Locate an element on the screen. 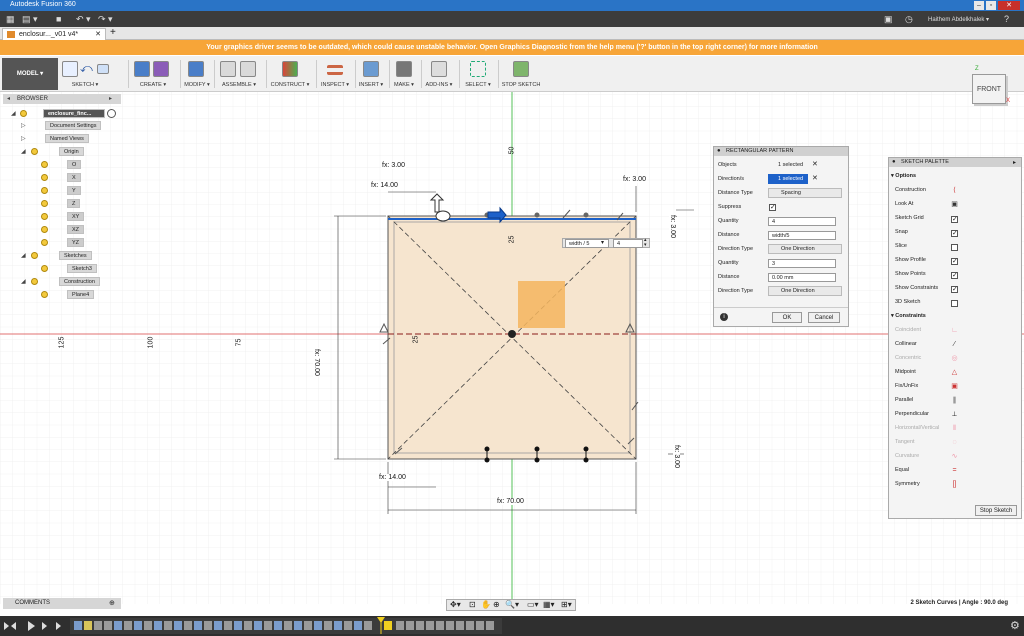  clock-icon: ◷ is located at coordinates (909, 19).